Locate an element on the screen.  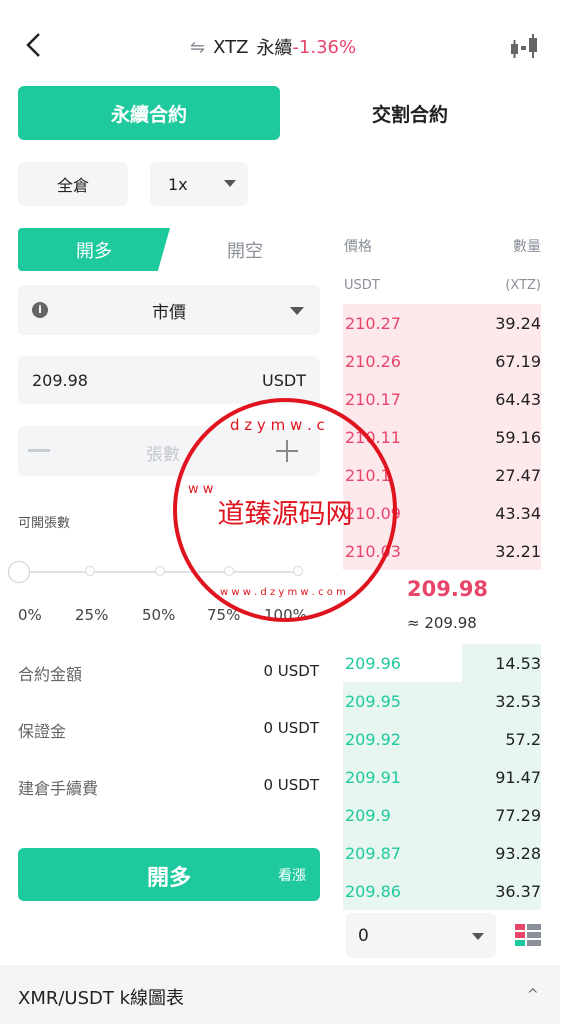
precision-select: 0 is located at coordinates (421, 935).